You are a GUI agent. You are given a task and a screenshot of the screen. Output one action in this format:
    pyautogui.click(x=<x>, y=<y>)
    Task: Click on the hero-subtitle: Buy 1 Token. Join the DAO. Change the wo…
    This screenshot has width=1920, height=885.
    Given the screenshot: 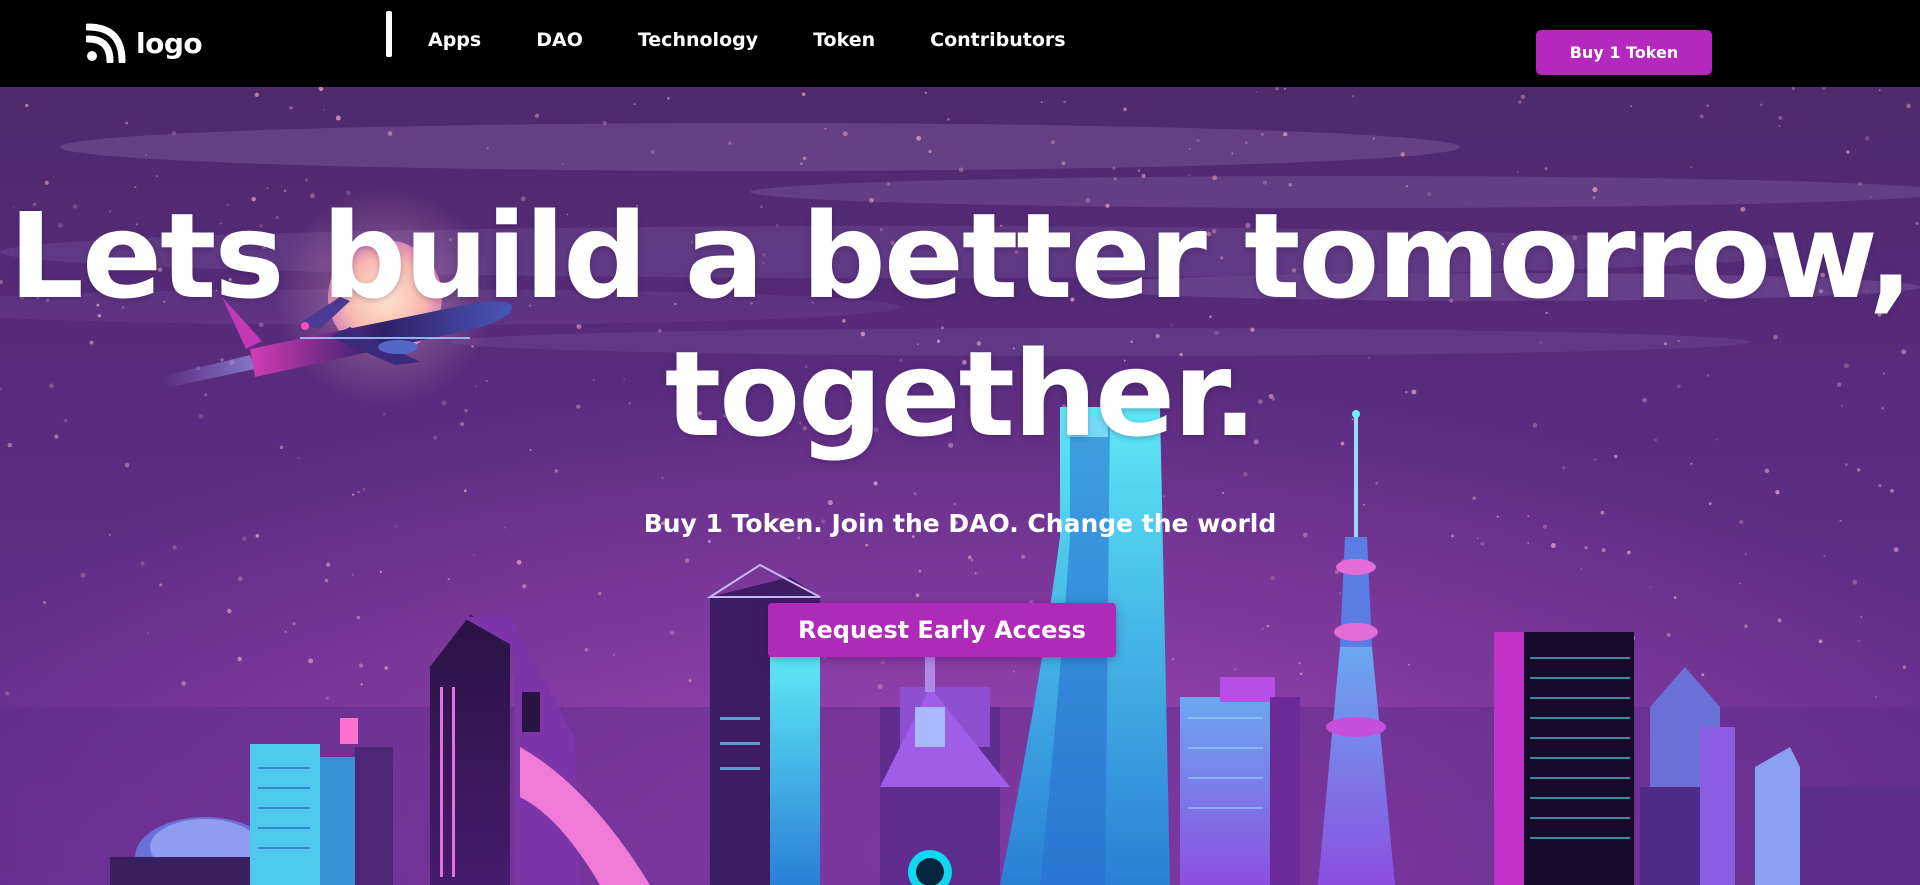 What is the action you would take?
    pyautogui.click(x=960, y=523)
    